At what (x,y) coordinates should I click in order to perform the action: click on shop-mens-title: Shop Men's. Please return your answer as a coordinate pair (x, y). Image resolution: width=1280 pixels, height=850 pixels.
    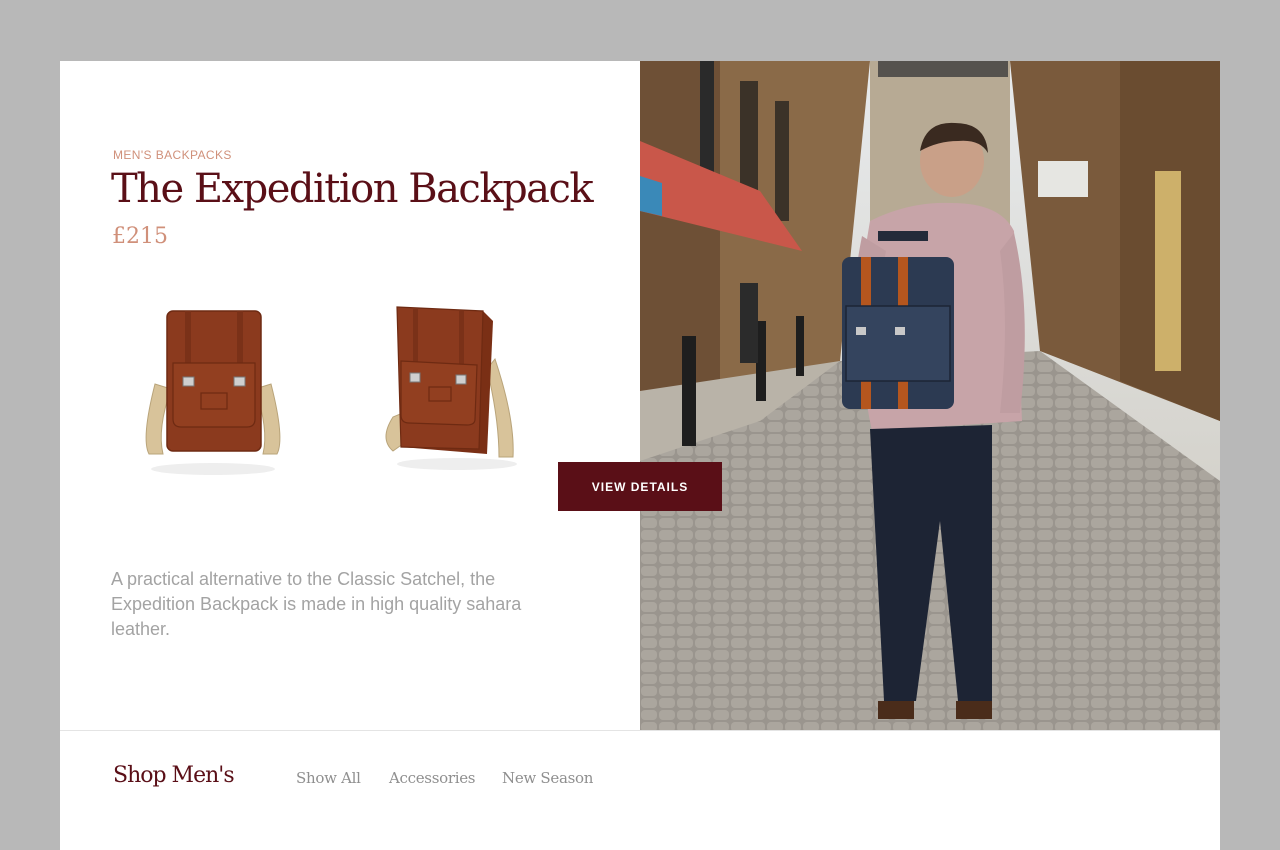
    Looking at the image, I should click on (174, 775).